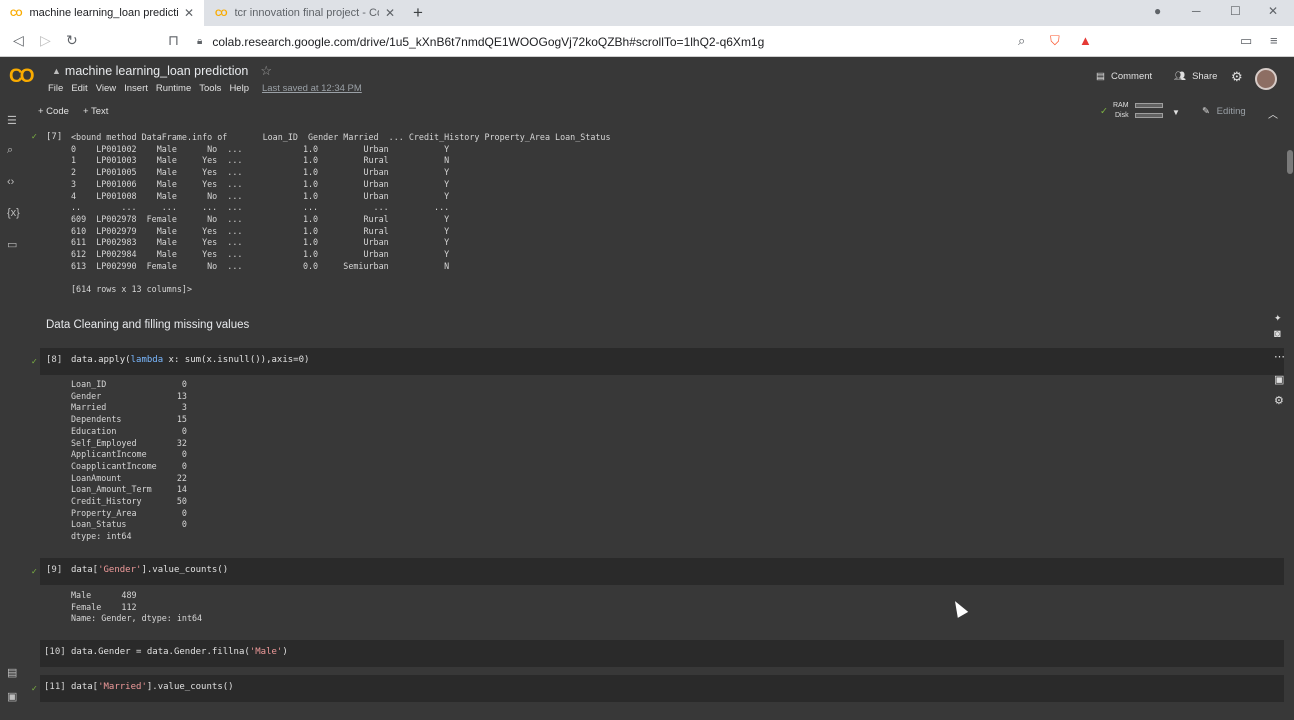  What do you see at coordinates (1279, 400) in the screenshot?
I see `cell-settings-icon: ⚙` at bounding box center [1279, 400].